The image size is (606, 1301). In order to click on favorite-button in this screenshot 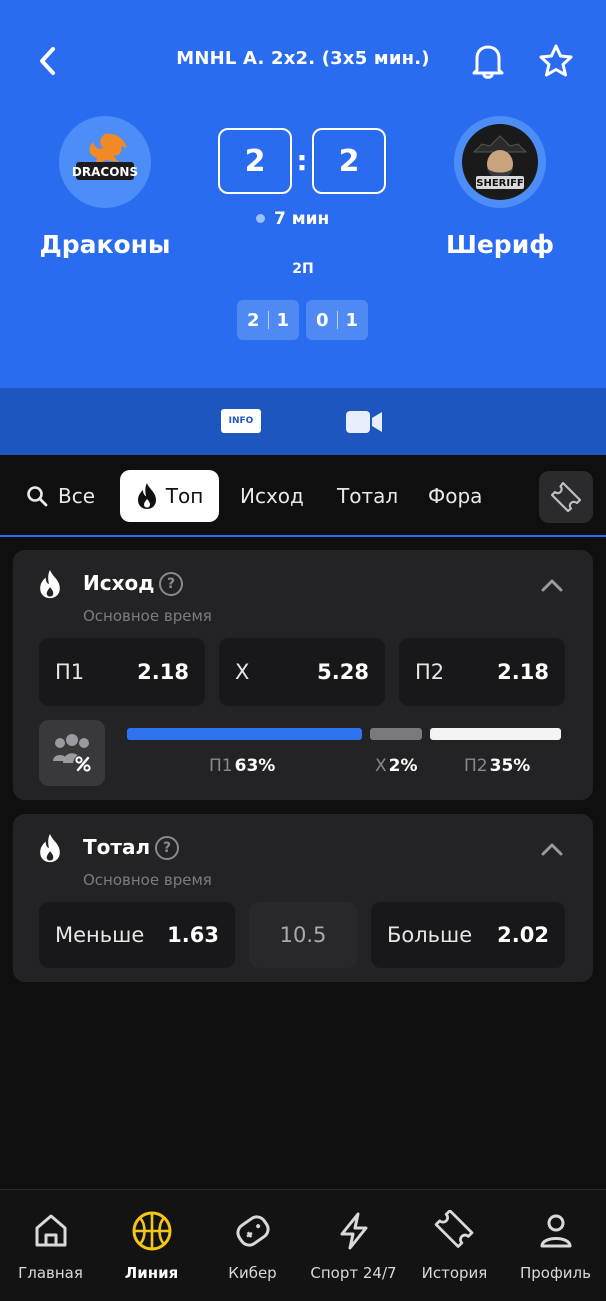, I will do `click(556, 61)`.